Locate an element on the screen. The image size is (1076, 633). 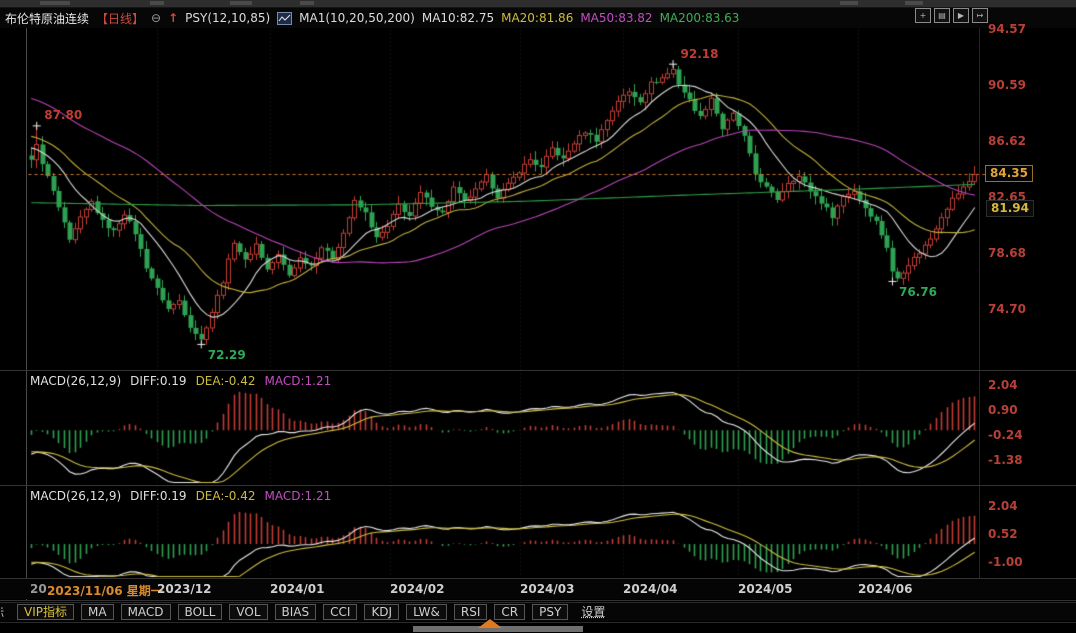
macd1-axis-label: -1.38 is located at coordinates (1005, 460).